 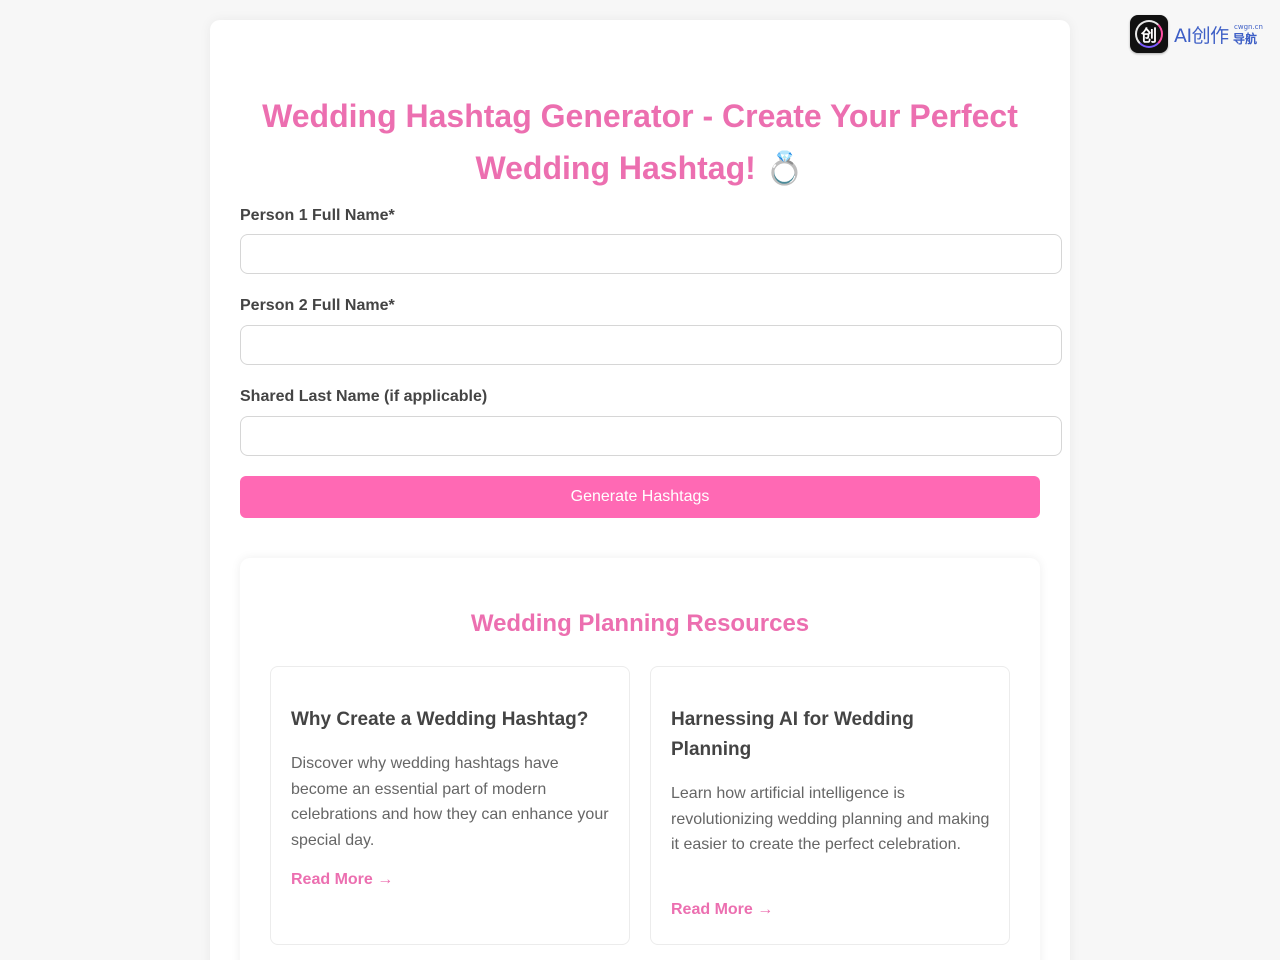 I want to click on brand-nav: 导航, so click(x=1245, y=39).